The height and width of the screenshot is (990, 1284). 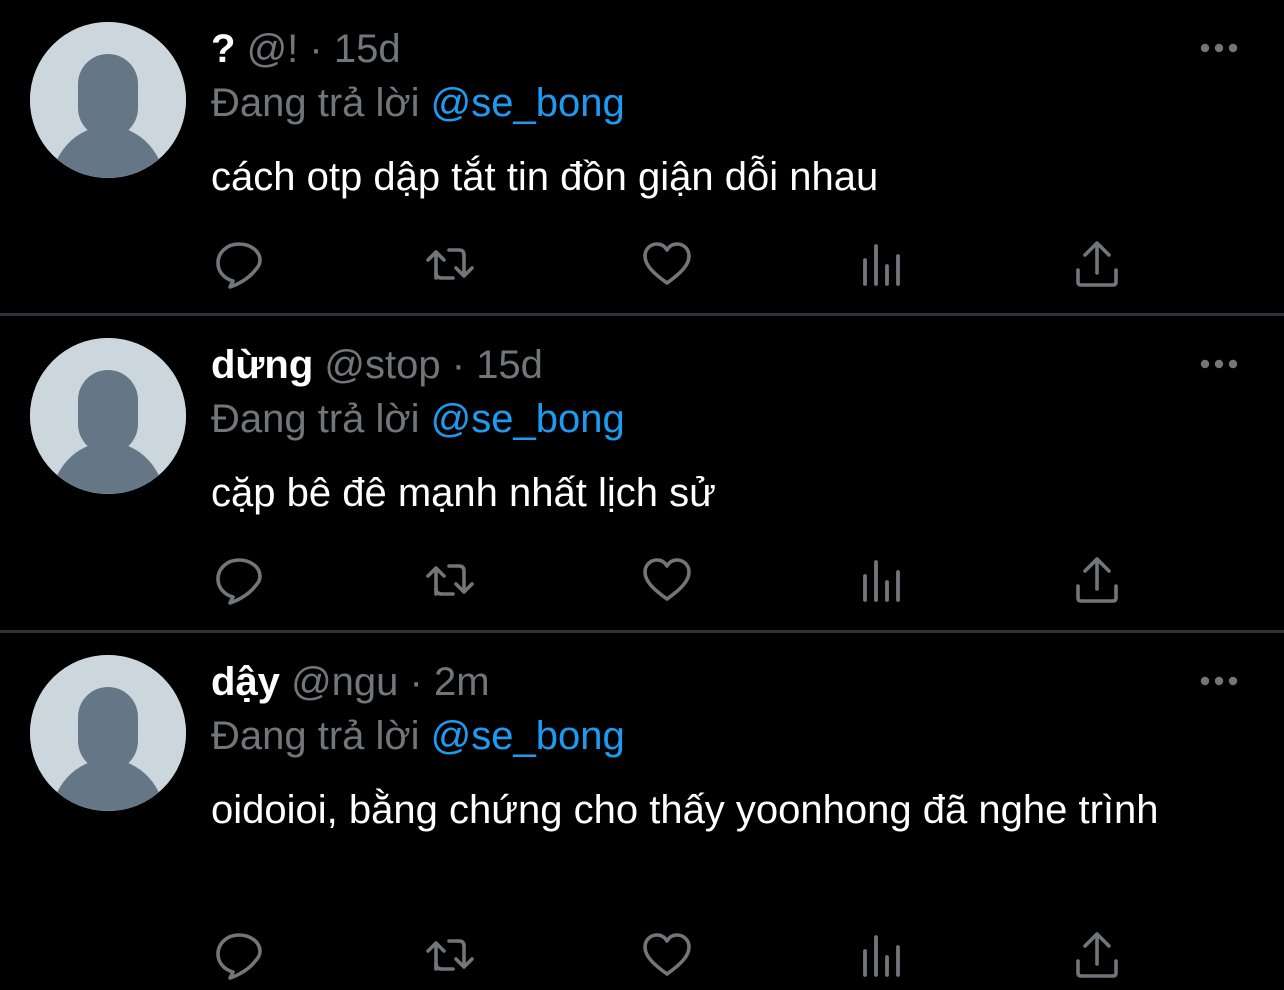 I want to click on timestamp: 2m, so click(x=462, y=682).